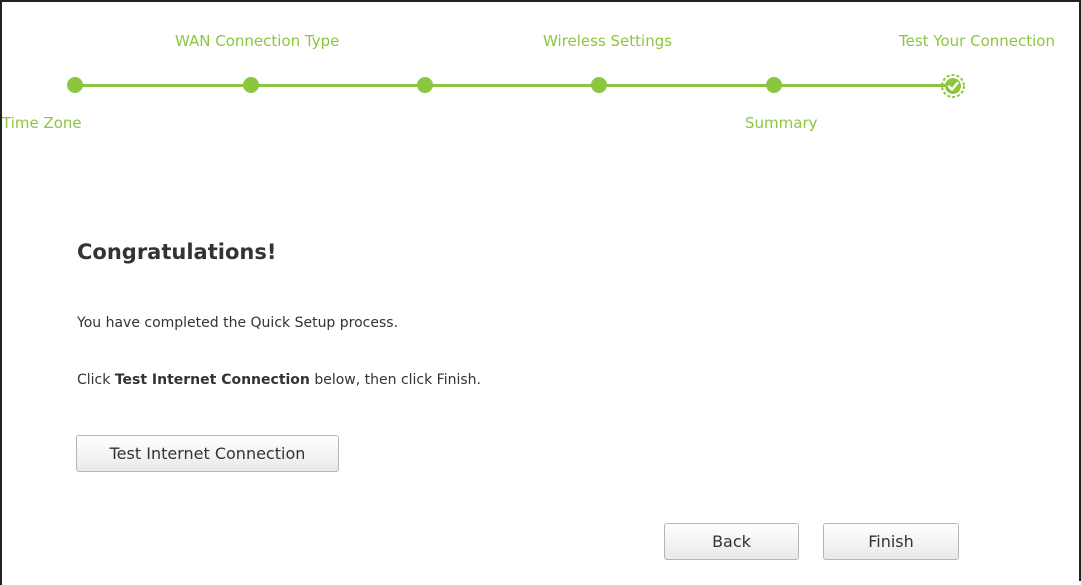  I want to click on step-label-time-zone: Time Zone, so click(42, 123).